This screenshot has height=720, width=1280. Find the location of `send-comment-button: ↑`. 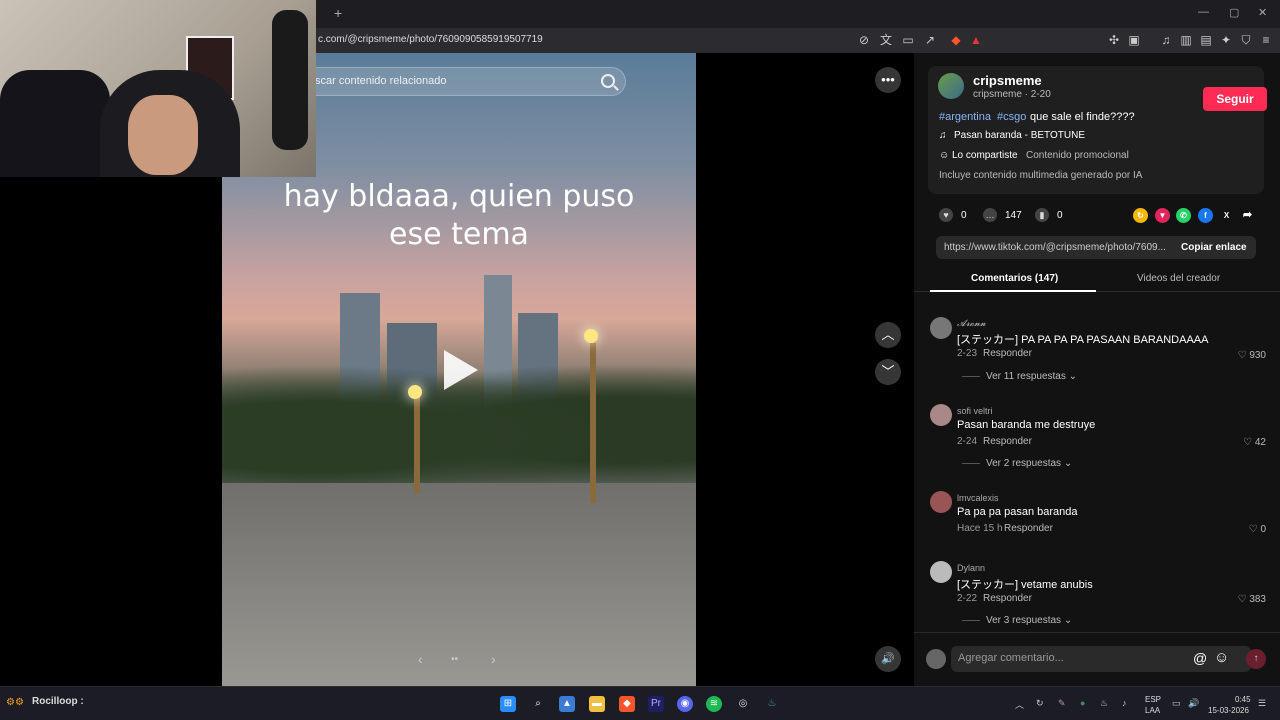

send-comment-button: ↑ is located at coordinates (1256, 659).